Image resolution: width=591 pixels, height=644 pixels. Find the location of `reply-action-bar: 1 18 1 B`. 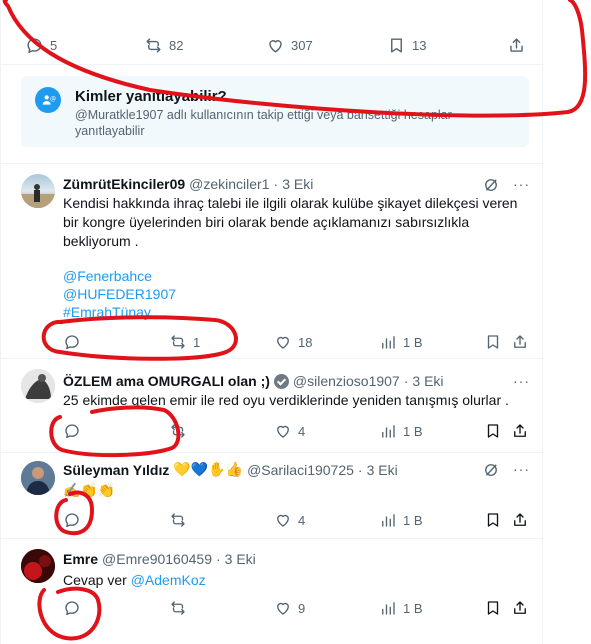

reply-action-bar: 1 18 1 B is located at coordinates (298, 342).